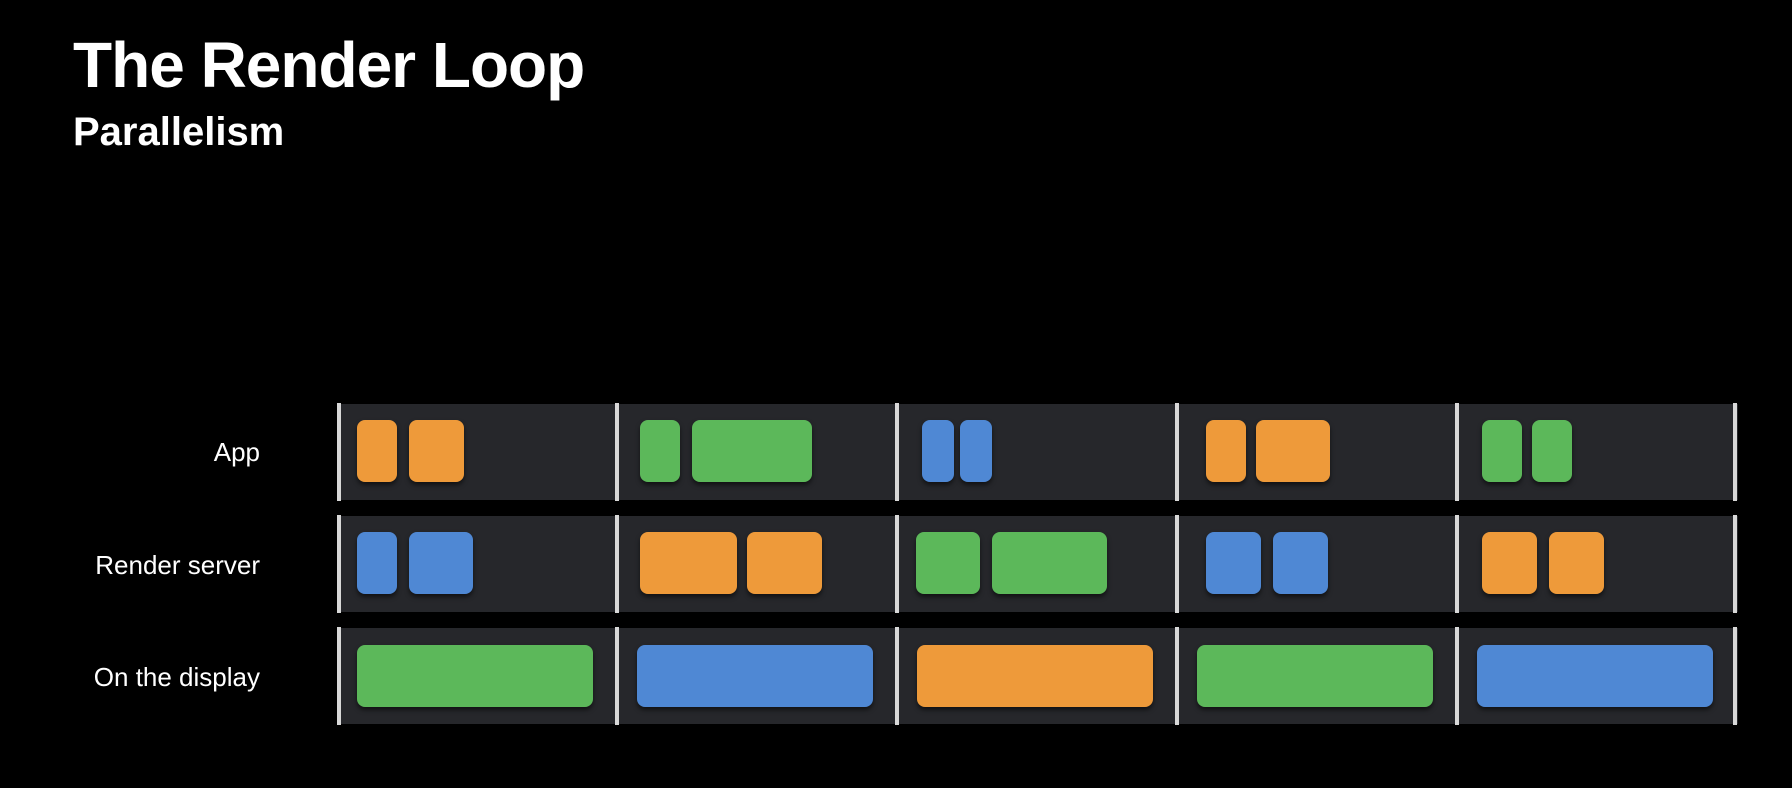  What do you see at coordinates (177, 565) in the screenshot?
I see `row-label-render-server: Render server` at bounding box center [177, 565].